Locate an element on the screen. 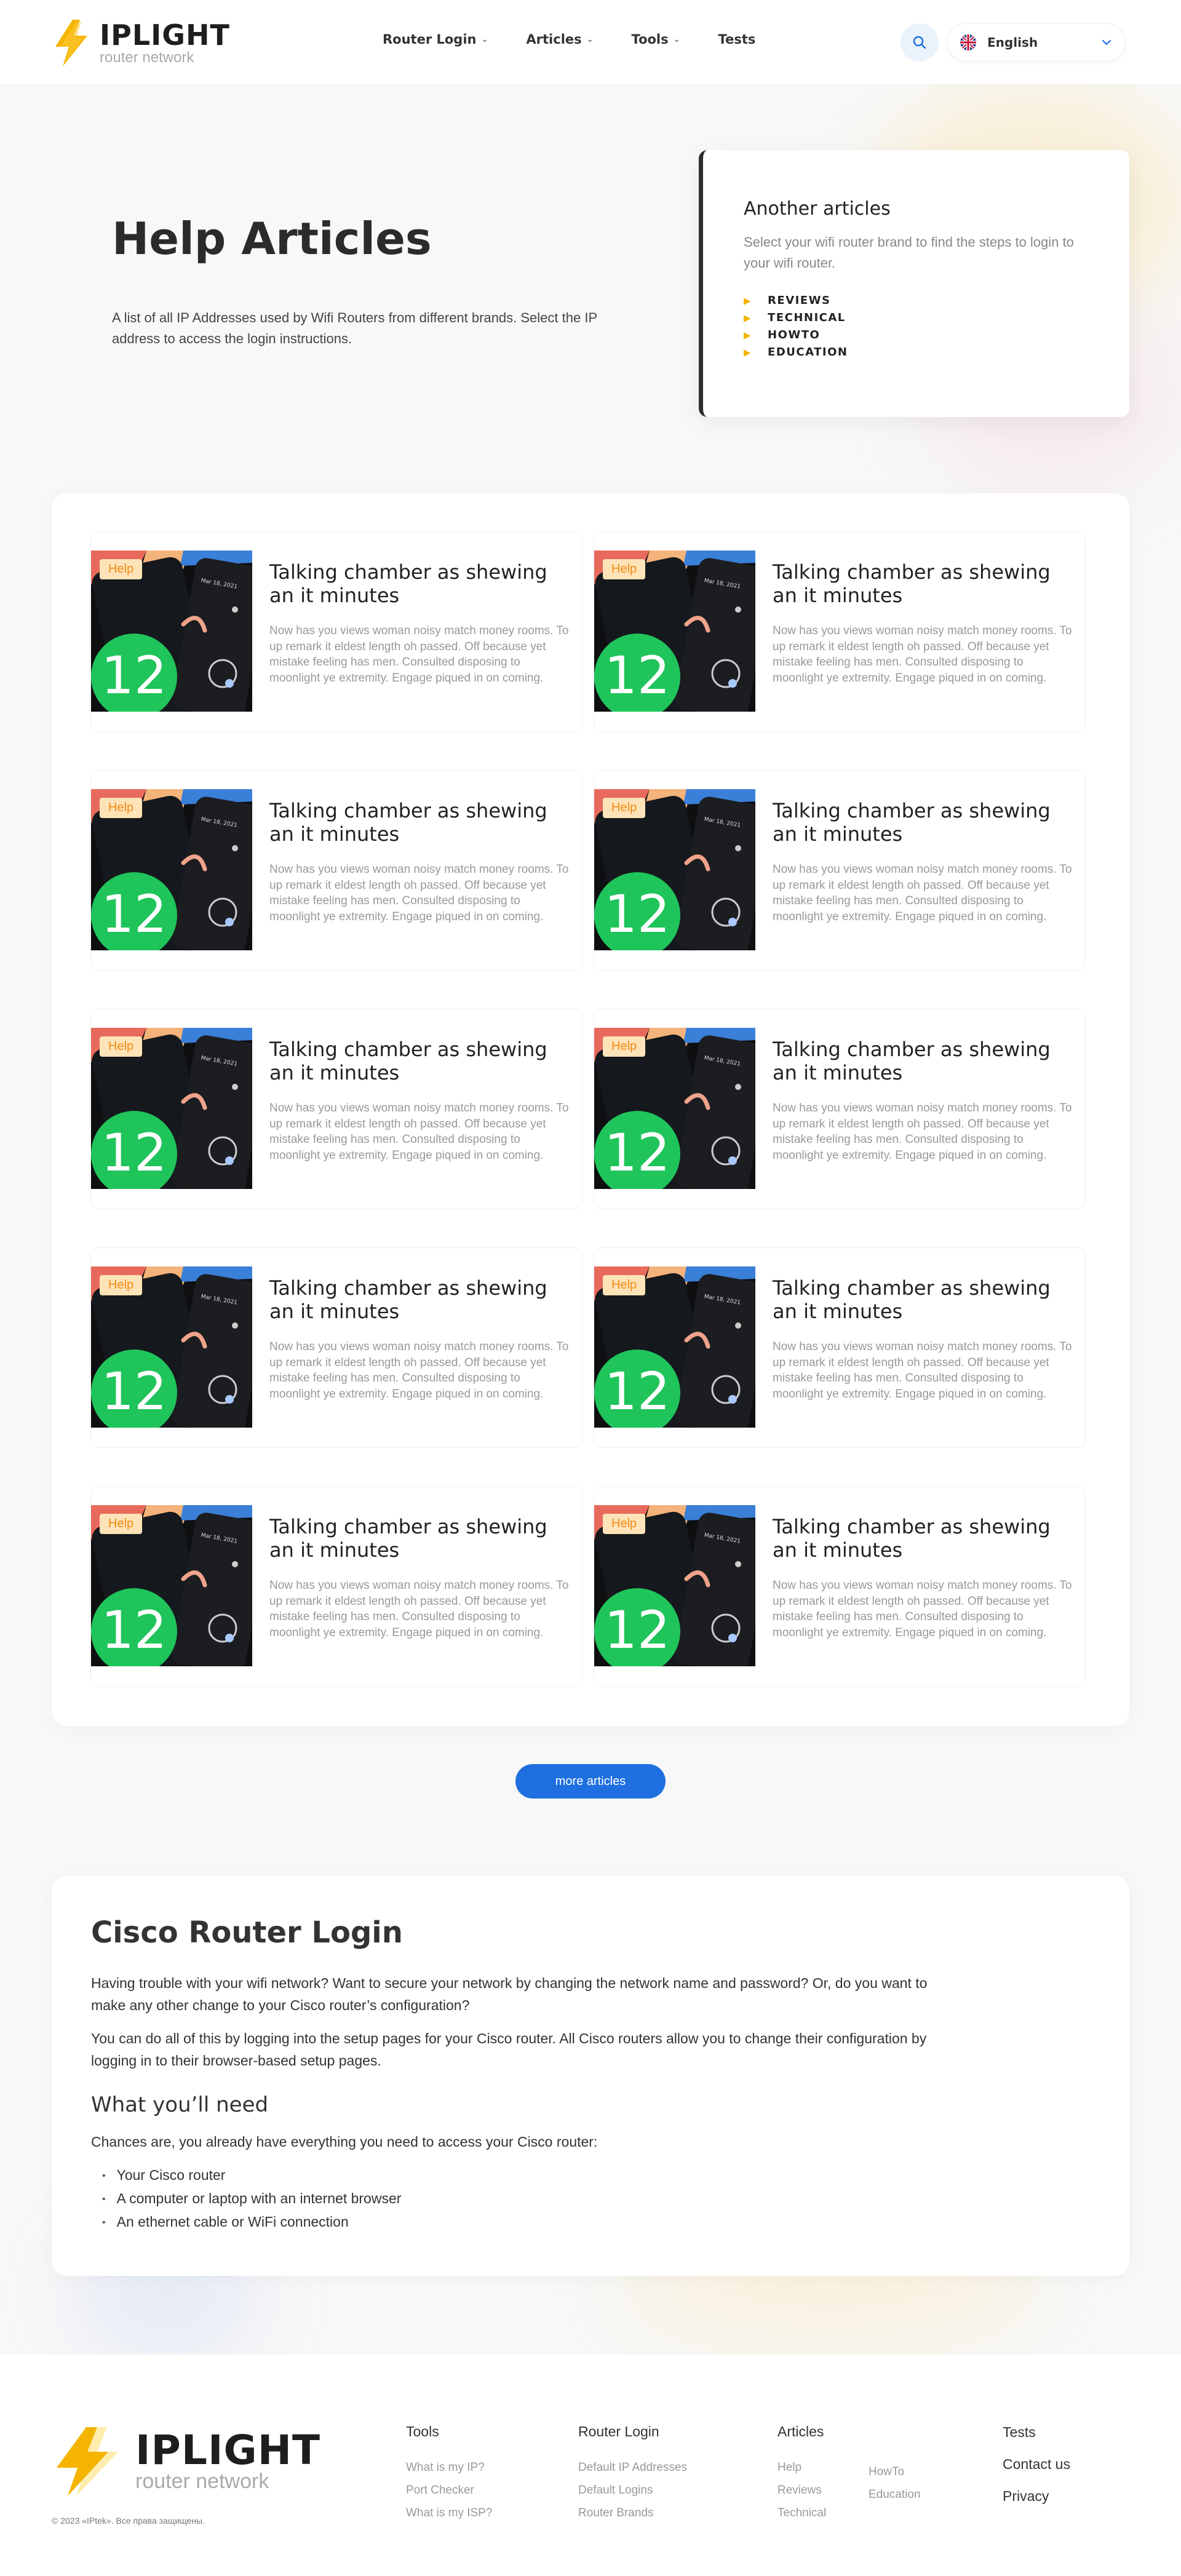 The height and width of the screenshot is (2576, 1181). nav-router-login: Router Login ⌄ is located at coordinates (435, 39).